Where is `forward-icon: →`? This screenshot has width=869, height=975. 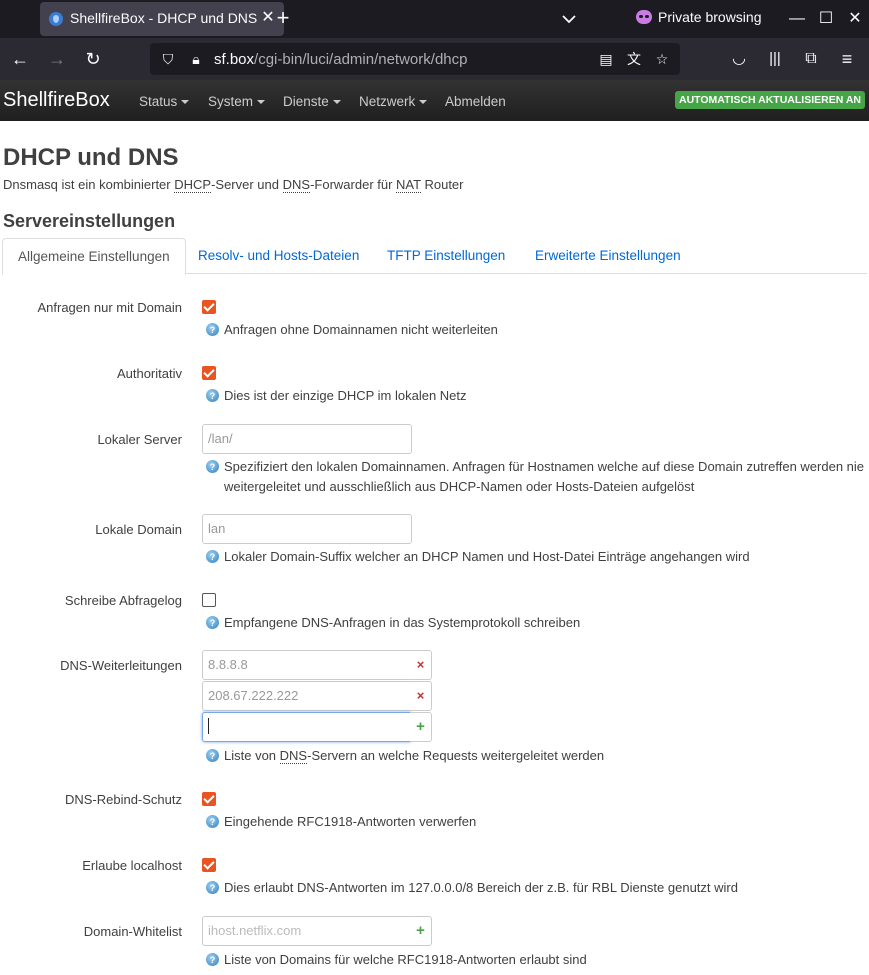
forward-icon: → is located at coordinates (57, 59).